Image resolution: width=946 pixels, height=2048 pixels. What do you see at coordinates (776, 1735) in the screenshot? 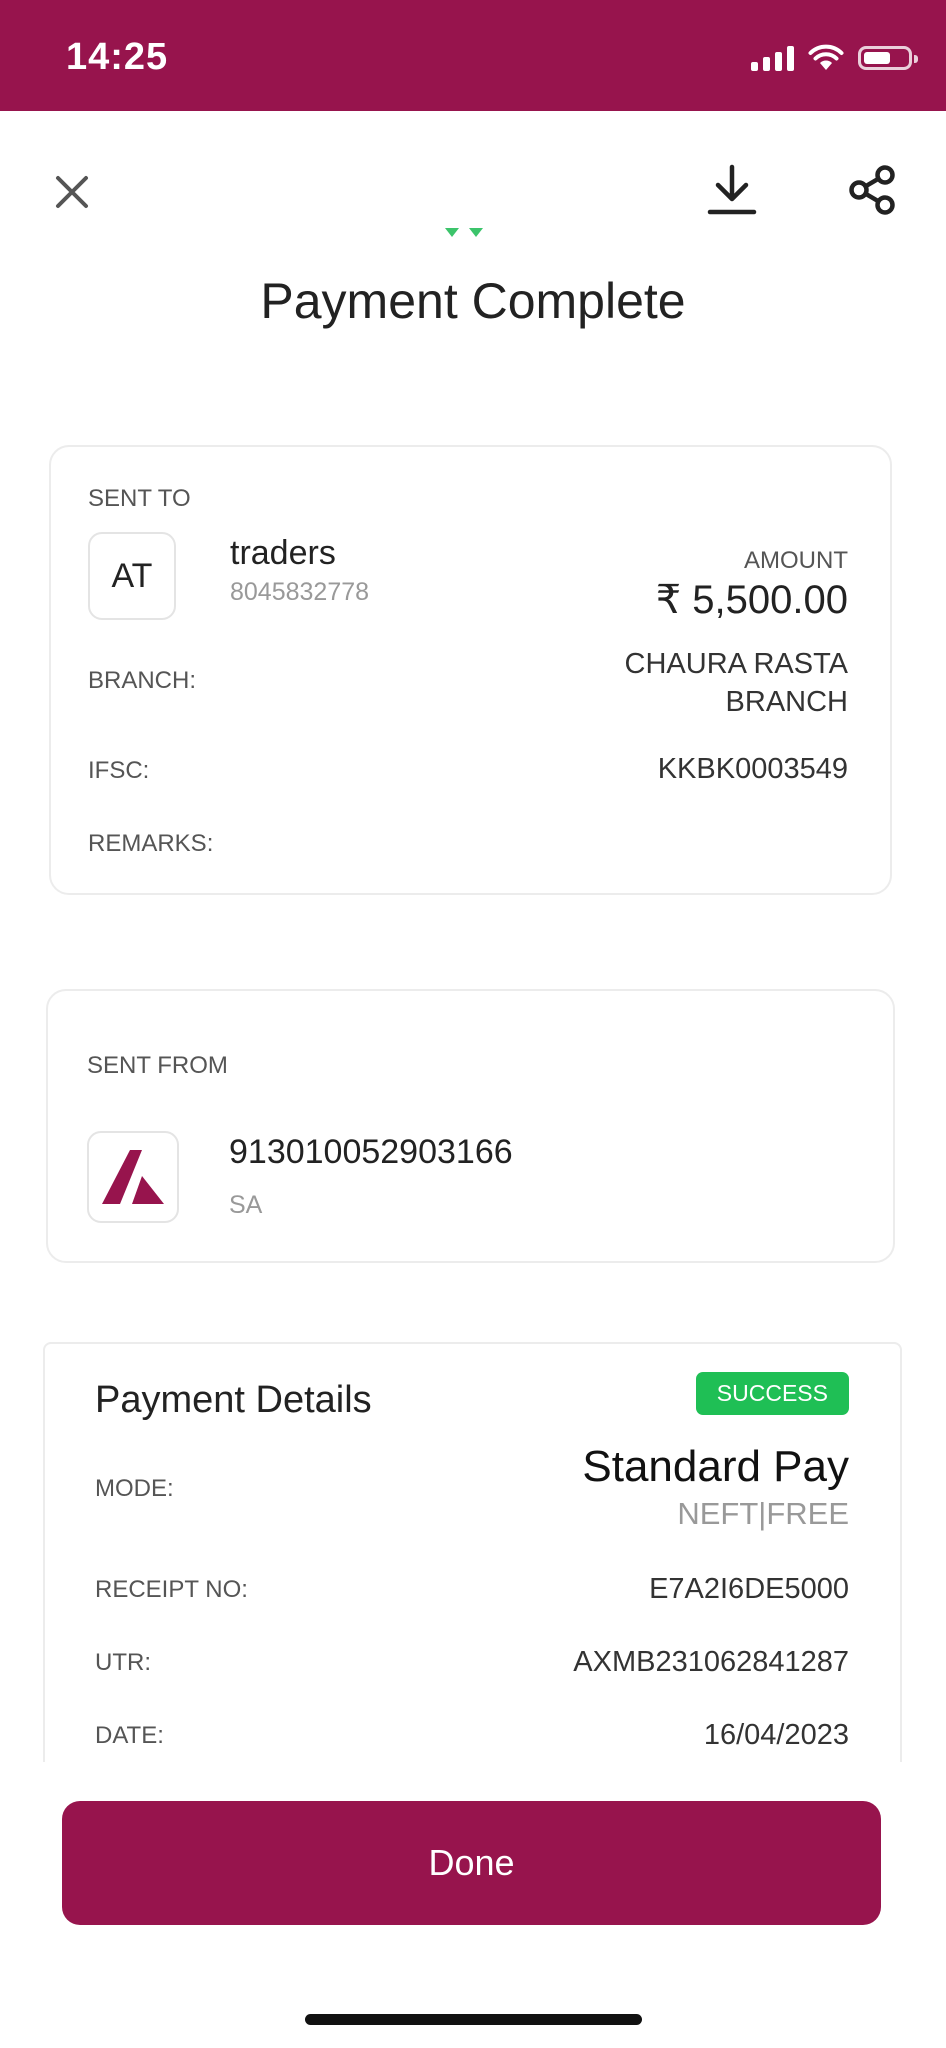
I see `date-value: 16/04/2023` at bounding box center [776, 1735].